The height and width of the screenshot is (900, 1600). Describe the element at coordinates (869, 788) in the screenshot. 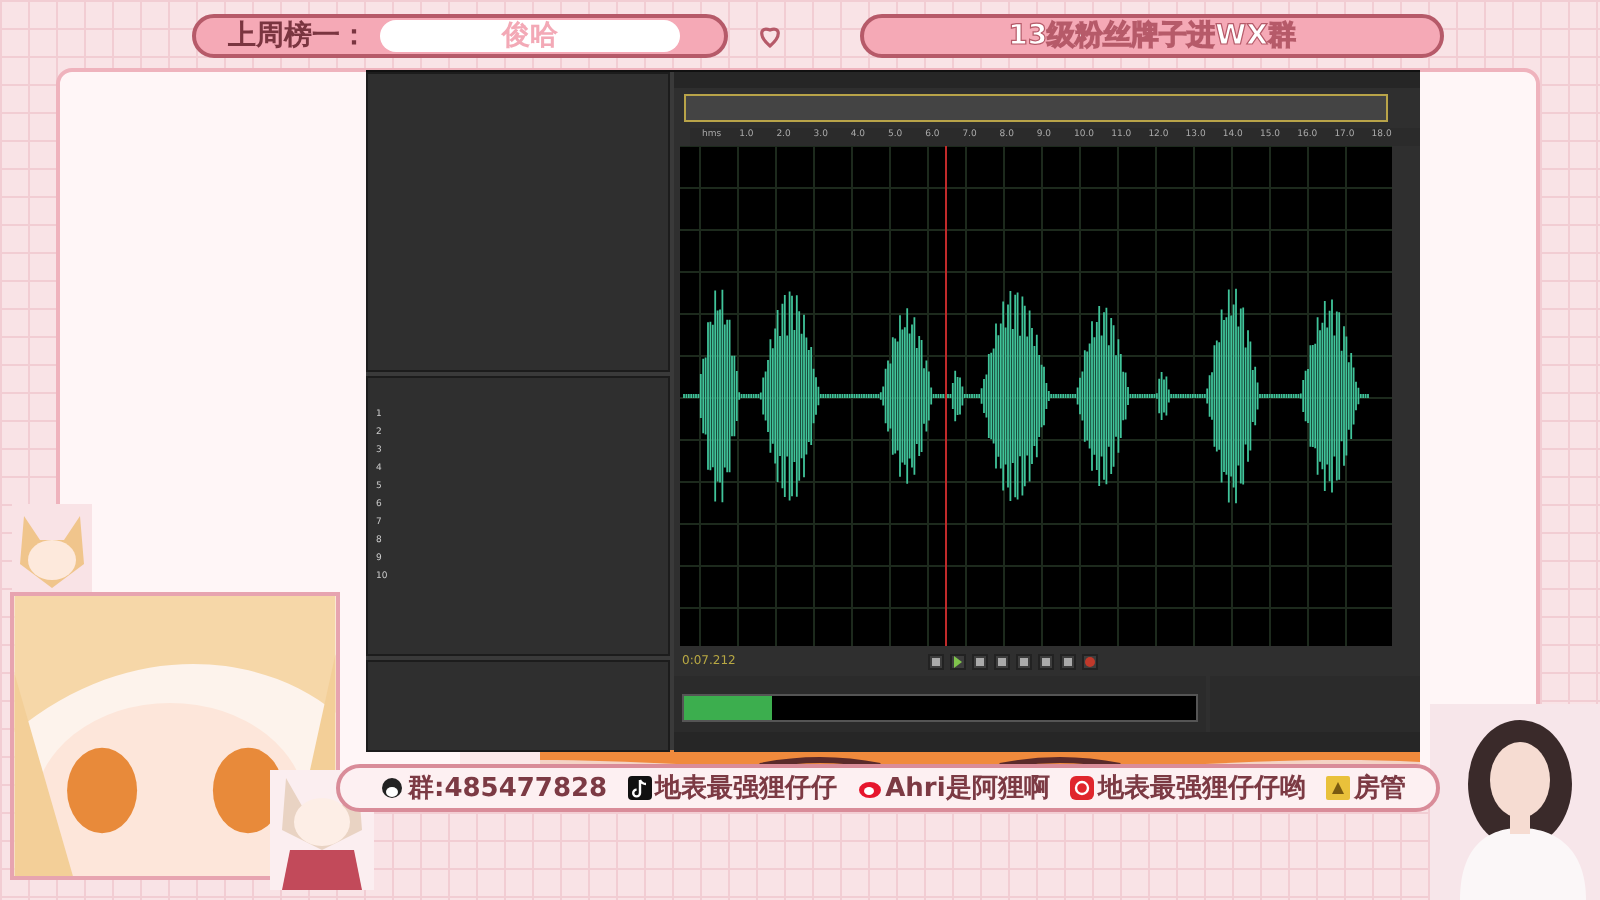

I see `eye-icon` at that location.